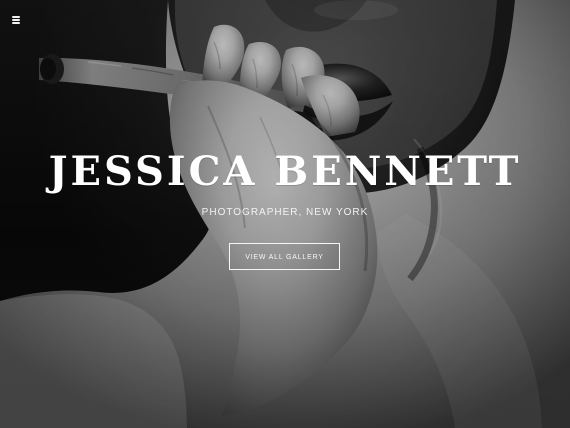  What do you see at coordinates (284, 256) in the screenshot?
I see `view-all-gallery-button: VIEW ALL GALLERY` at bounding box center [284, 256].